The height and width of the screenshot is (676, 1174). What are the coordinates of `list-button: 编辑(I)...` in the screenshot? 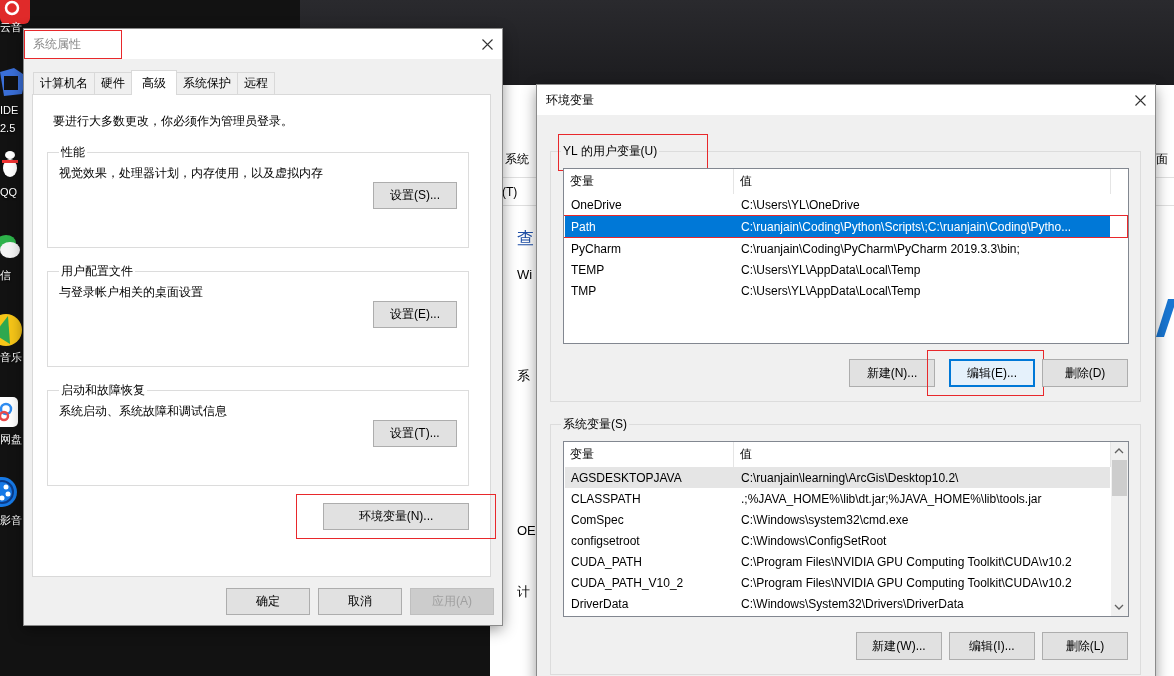 It's located at (992, 646).